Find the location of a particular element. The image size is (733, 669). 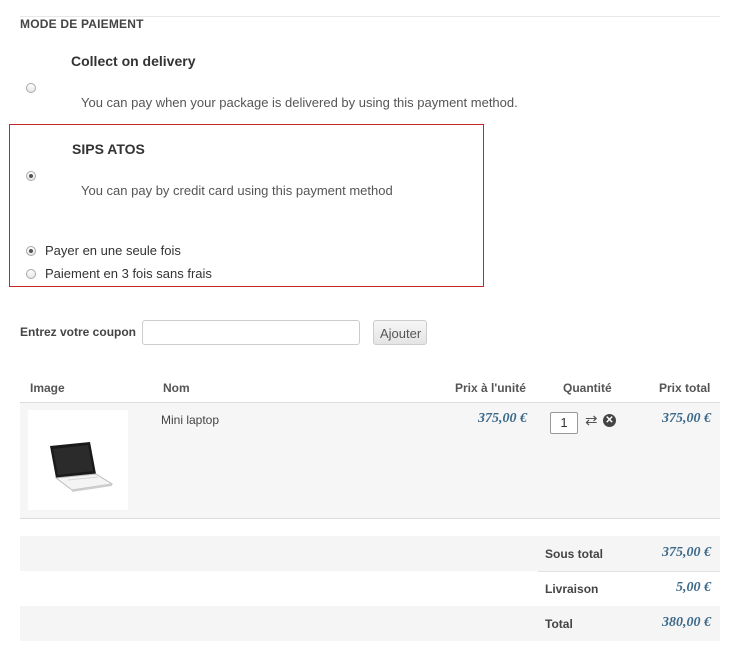

header-image: Image is located at coordinates (47, 388).